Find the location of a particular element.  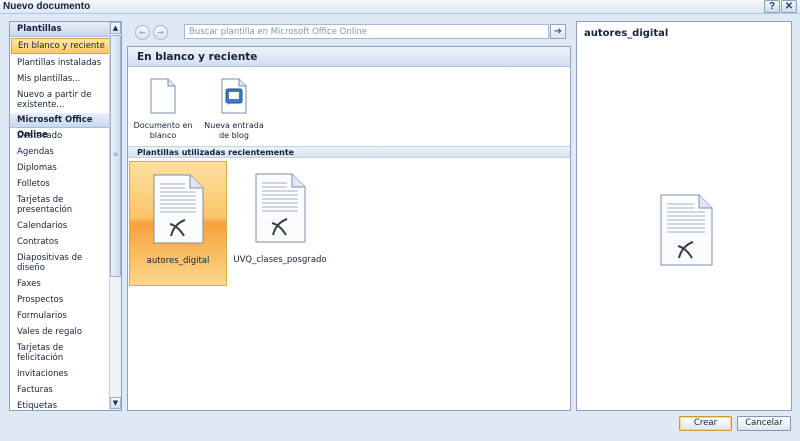

template-blog-post: Nueva entrada de blog is located at coordinates (234, 109).